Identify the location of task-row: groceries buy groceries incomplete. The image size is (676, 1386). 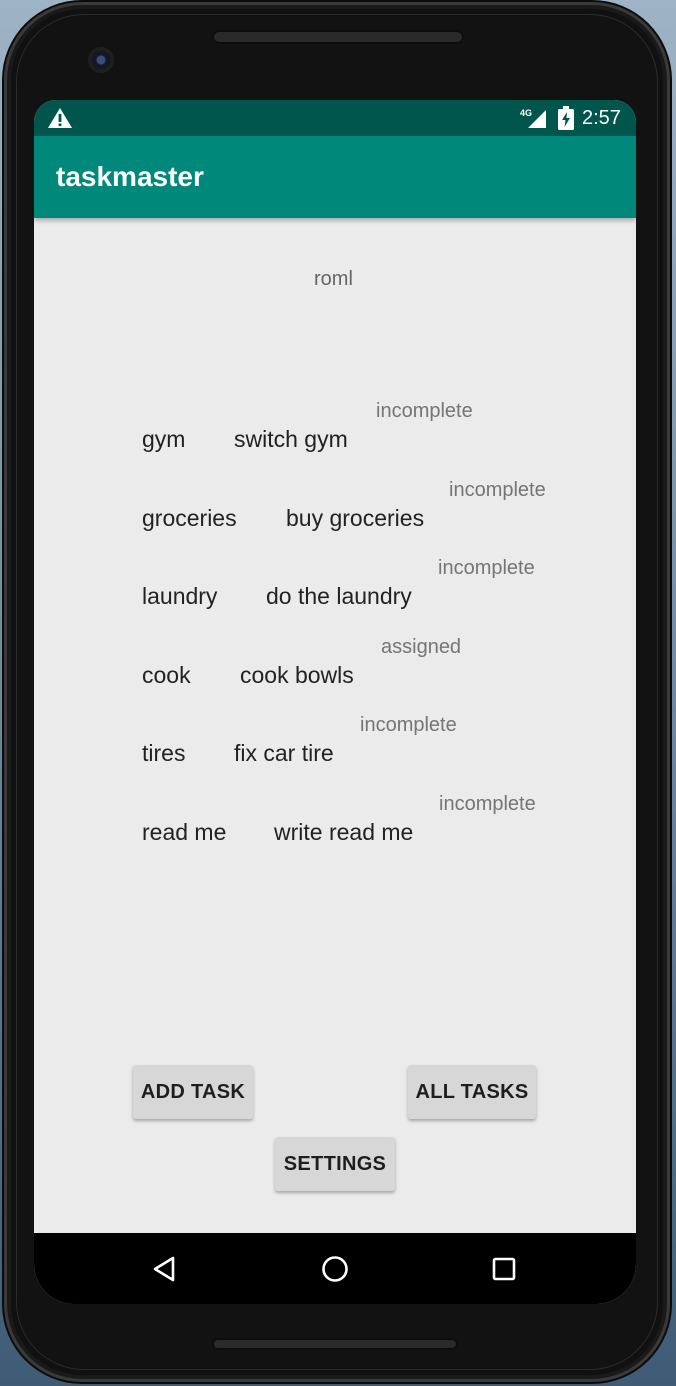
(335, 509).